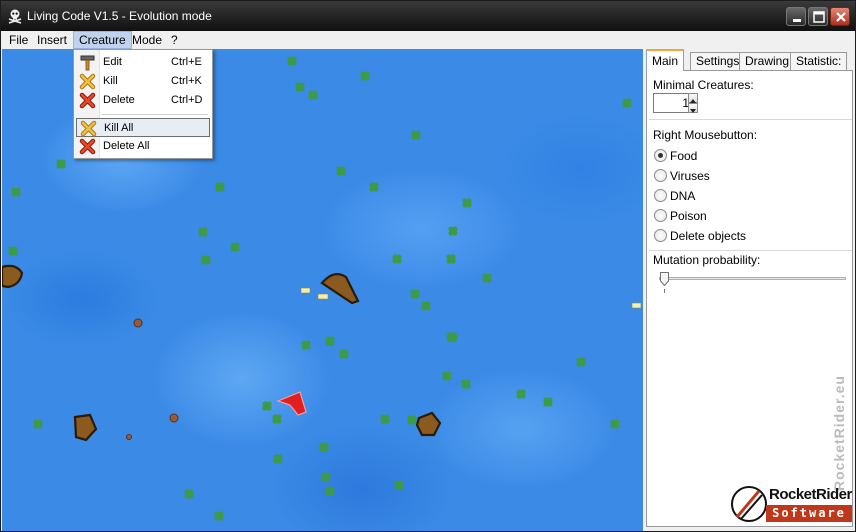 This screenshot has width=856, height=532. What do you see at coordinates (718, 61) in the screenshot?
I see `tab-settings: Settings` at bounding box center [718, 61].